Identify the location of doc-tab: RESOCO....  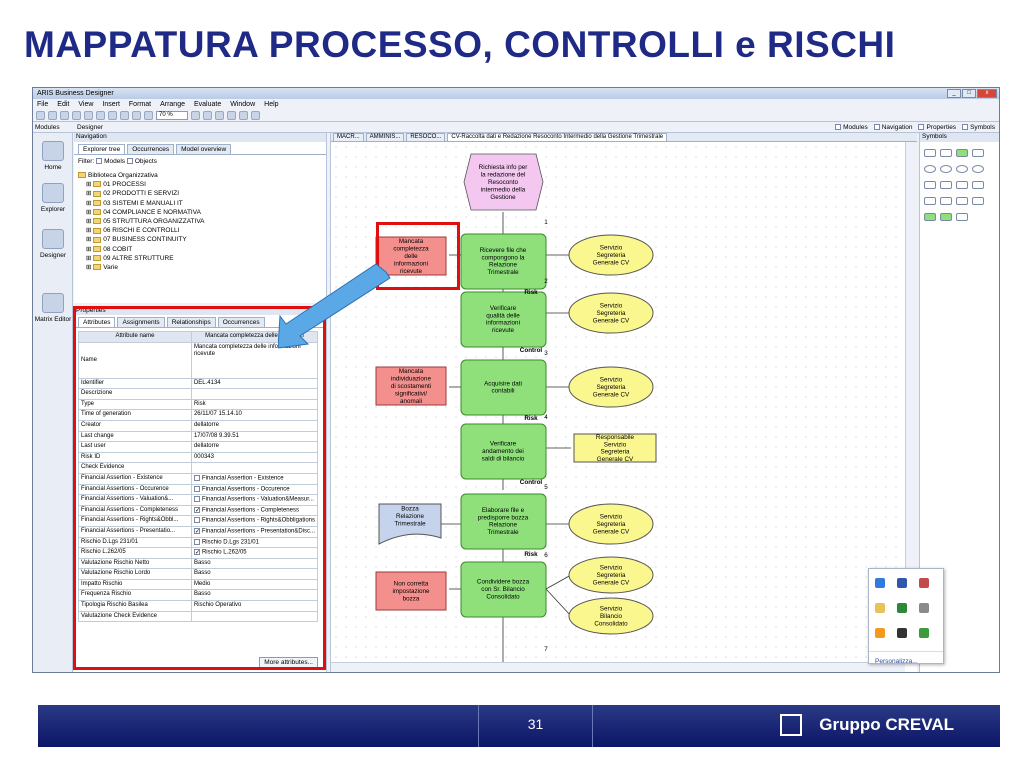
(426, 137).